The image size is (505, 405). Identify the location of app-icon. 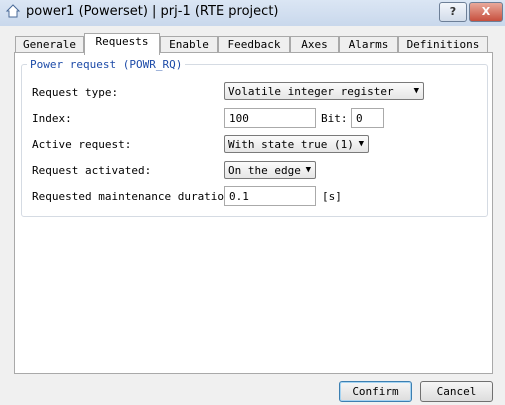
(13, 11).